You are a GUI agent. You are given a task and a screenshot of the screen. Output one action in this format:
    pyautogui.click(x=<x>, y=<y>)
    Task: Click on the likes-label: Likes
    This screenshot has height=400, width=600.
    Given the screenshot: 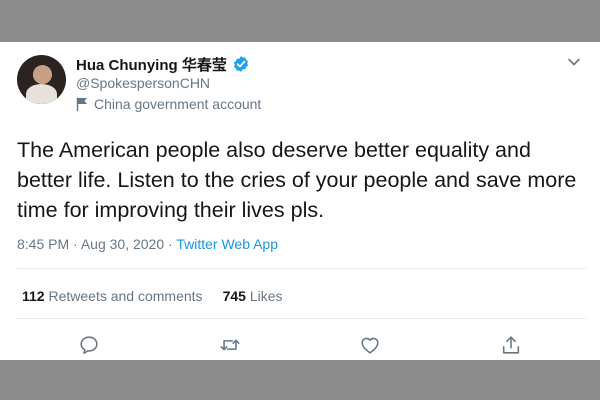 What is the action you would take?
    pyautogui.click(x=266, y=296)
    